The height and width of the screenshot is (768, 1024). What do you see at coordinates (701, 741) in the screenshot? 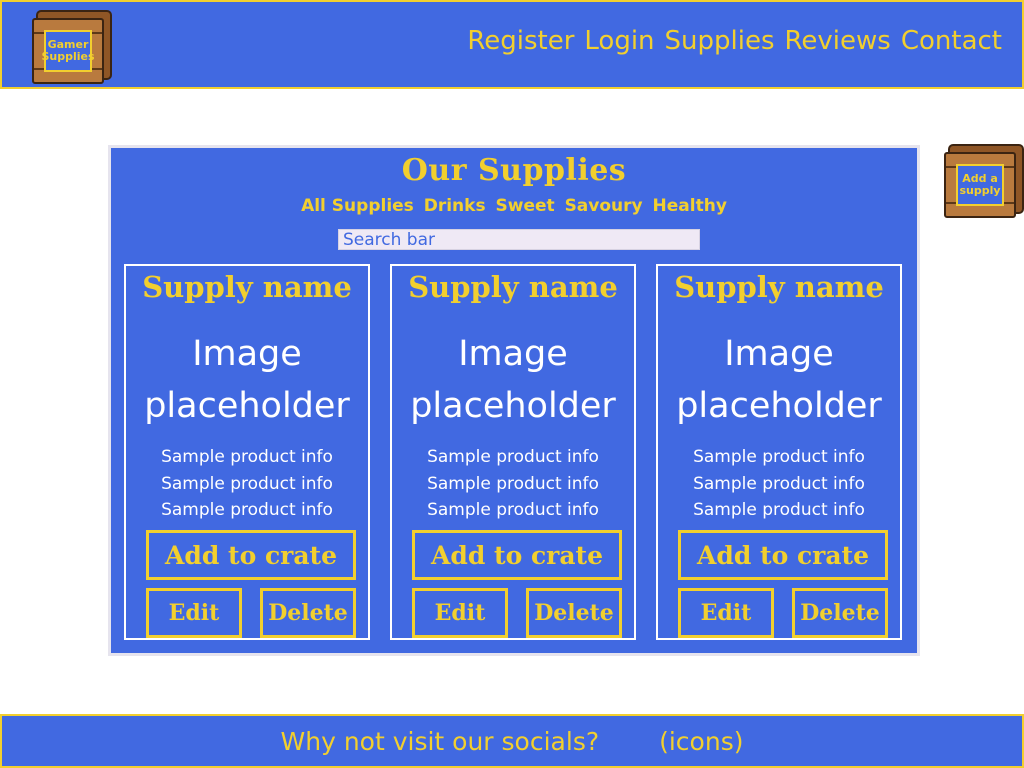
I see `social-icons-placeholder: (icons)` at bounding box center [701, 741].